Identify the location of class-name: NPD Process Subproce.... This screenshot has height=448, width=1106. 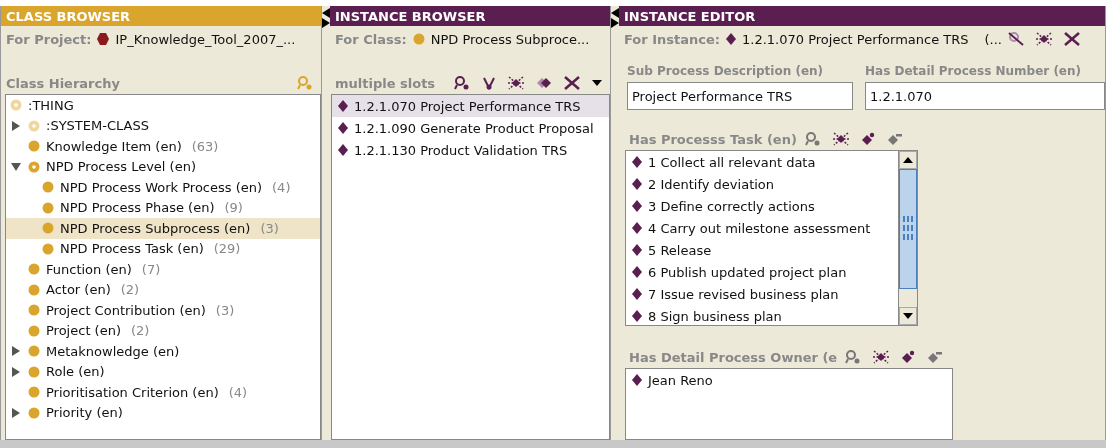
(510, 39).